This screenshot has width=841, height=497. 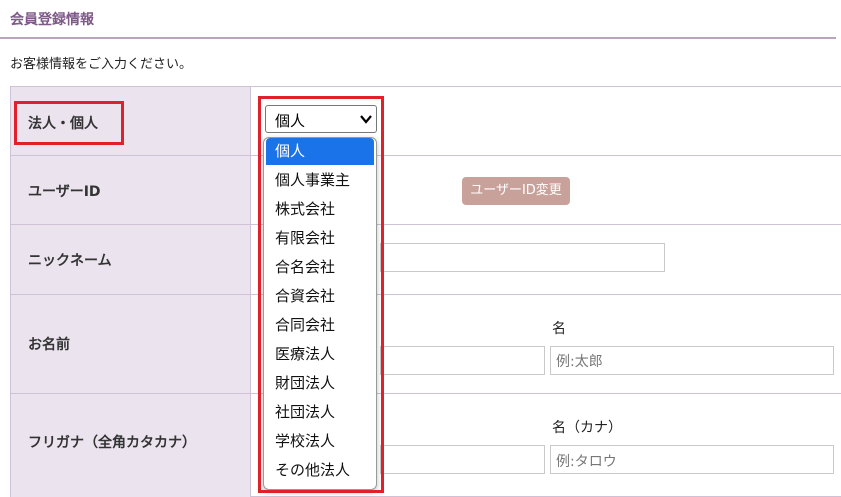 I want to click on given-name-label: 名, so click(x=559, y=329).